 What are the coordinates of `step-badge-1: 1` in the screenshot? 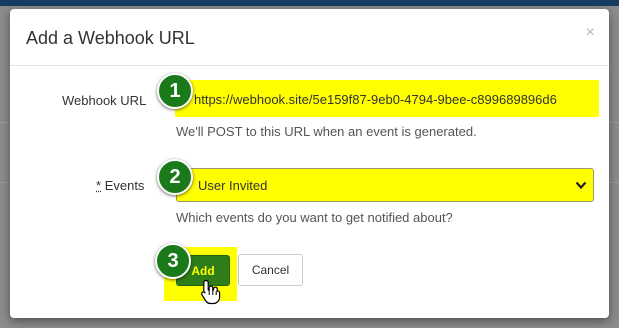 It's located at (175, 91).